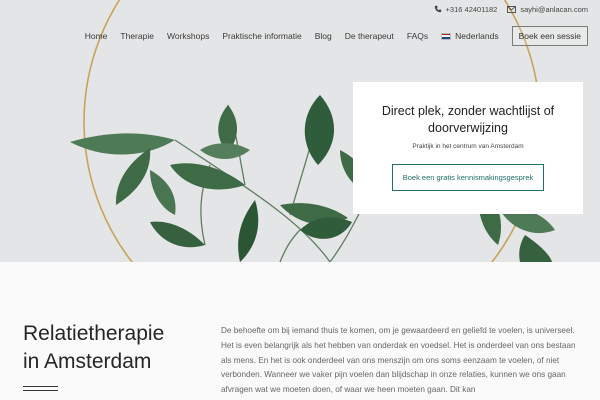 This screenshot has height=400, width=600. Describe the element at coordinates (477, 36) in the screenshot. I see `language-label: Nederlands` at that location.